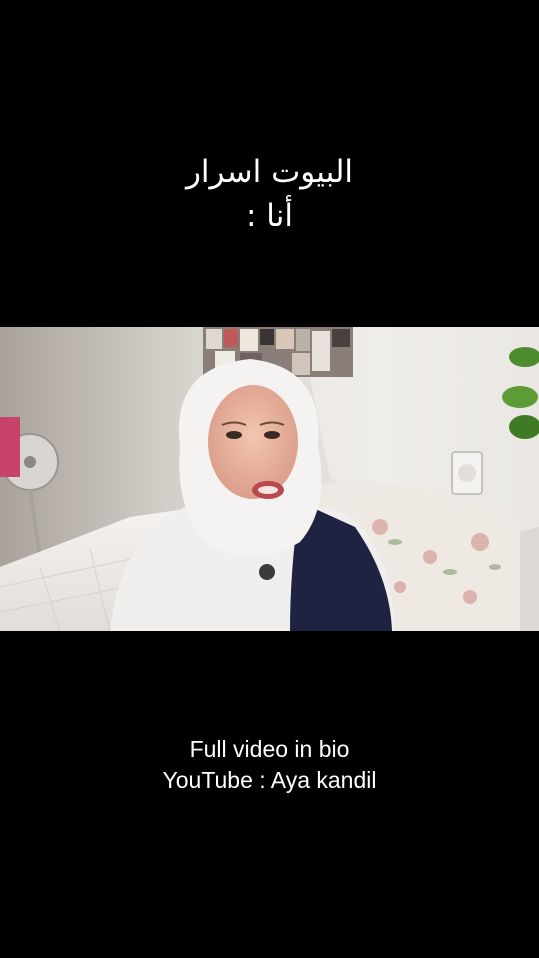  What do you see at coordinates (269, 749) in the screenshot?
I see `bottom-caption-line-1: Full video in bio` at bounding box center [269, 749].